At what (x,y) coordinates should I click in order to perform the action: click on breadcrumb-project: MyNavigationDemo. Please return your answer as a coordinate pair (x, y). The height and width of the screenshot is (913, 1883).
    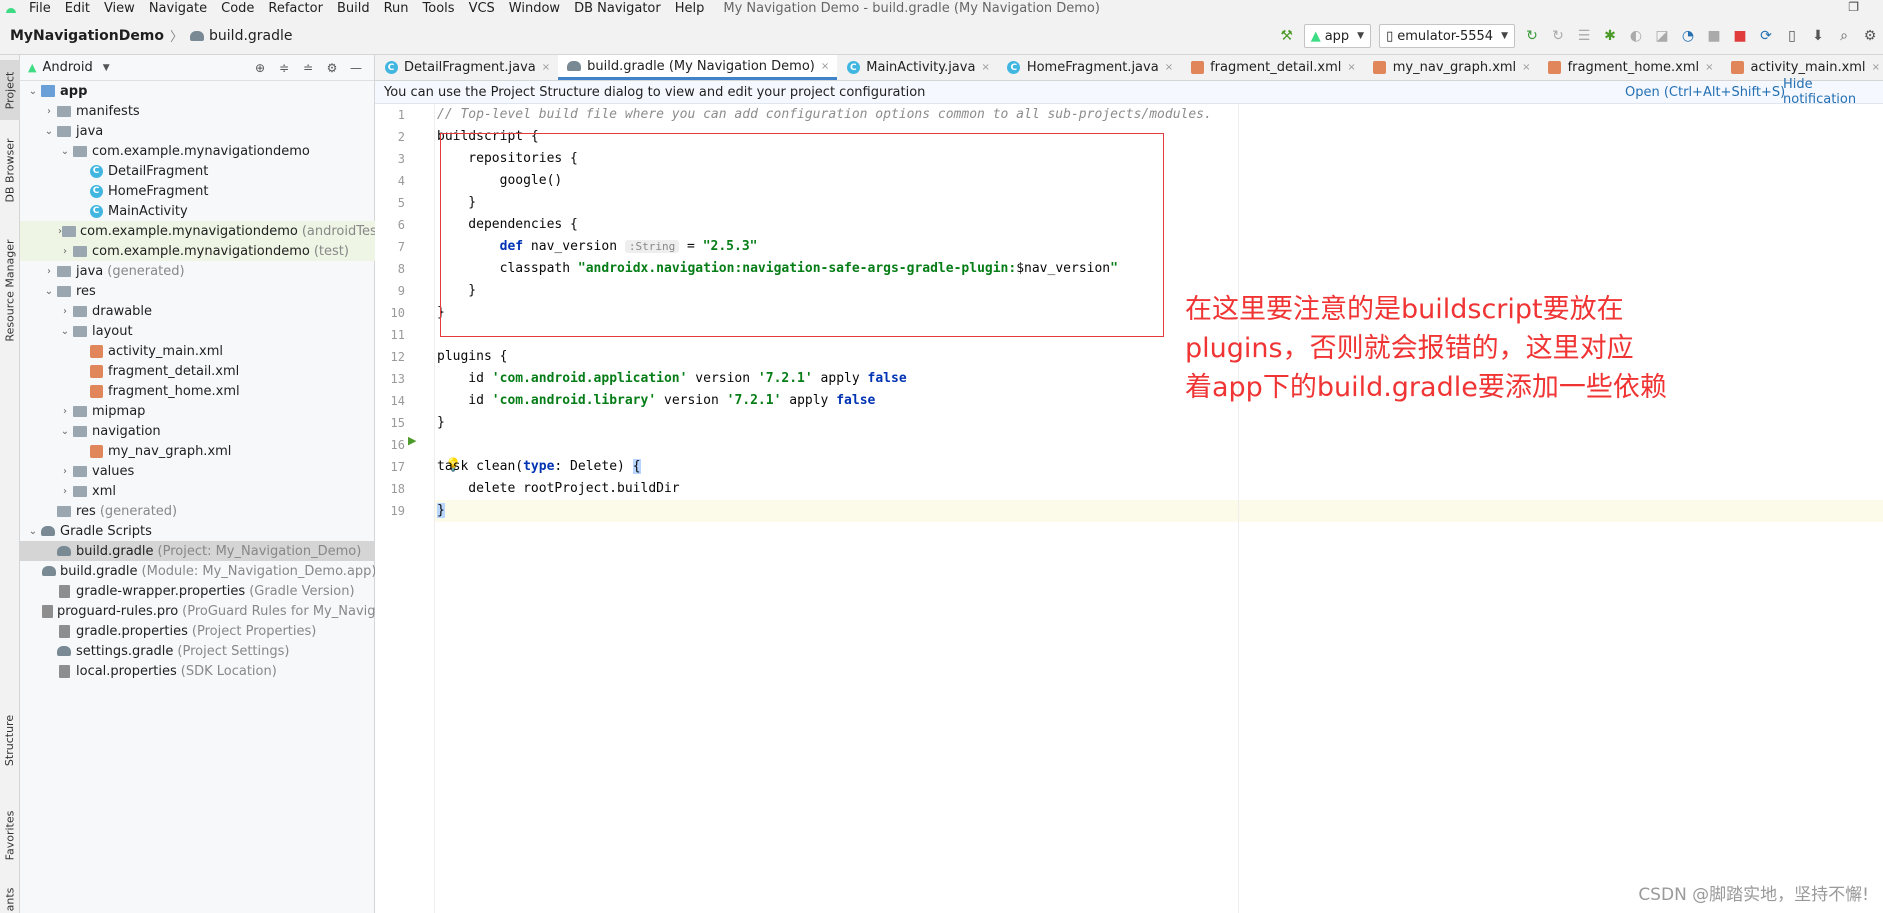
    Looking at the image, I should click on (87, 36).